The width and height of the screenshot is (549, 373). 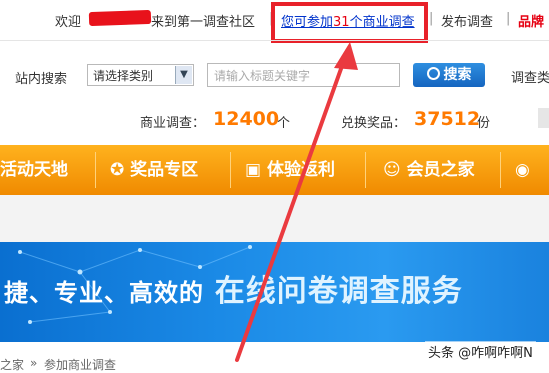 What do you see at coordinates (447, 119) in the screenshot?
I see `prize-count: 37512` at bounding box center [447, 119].